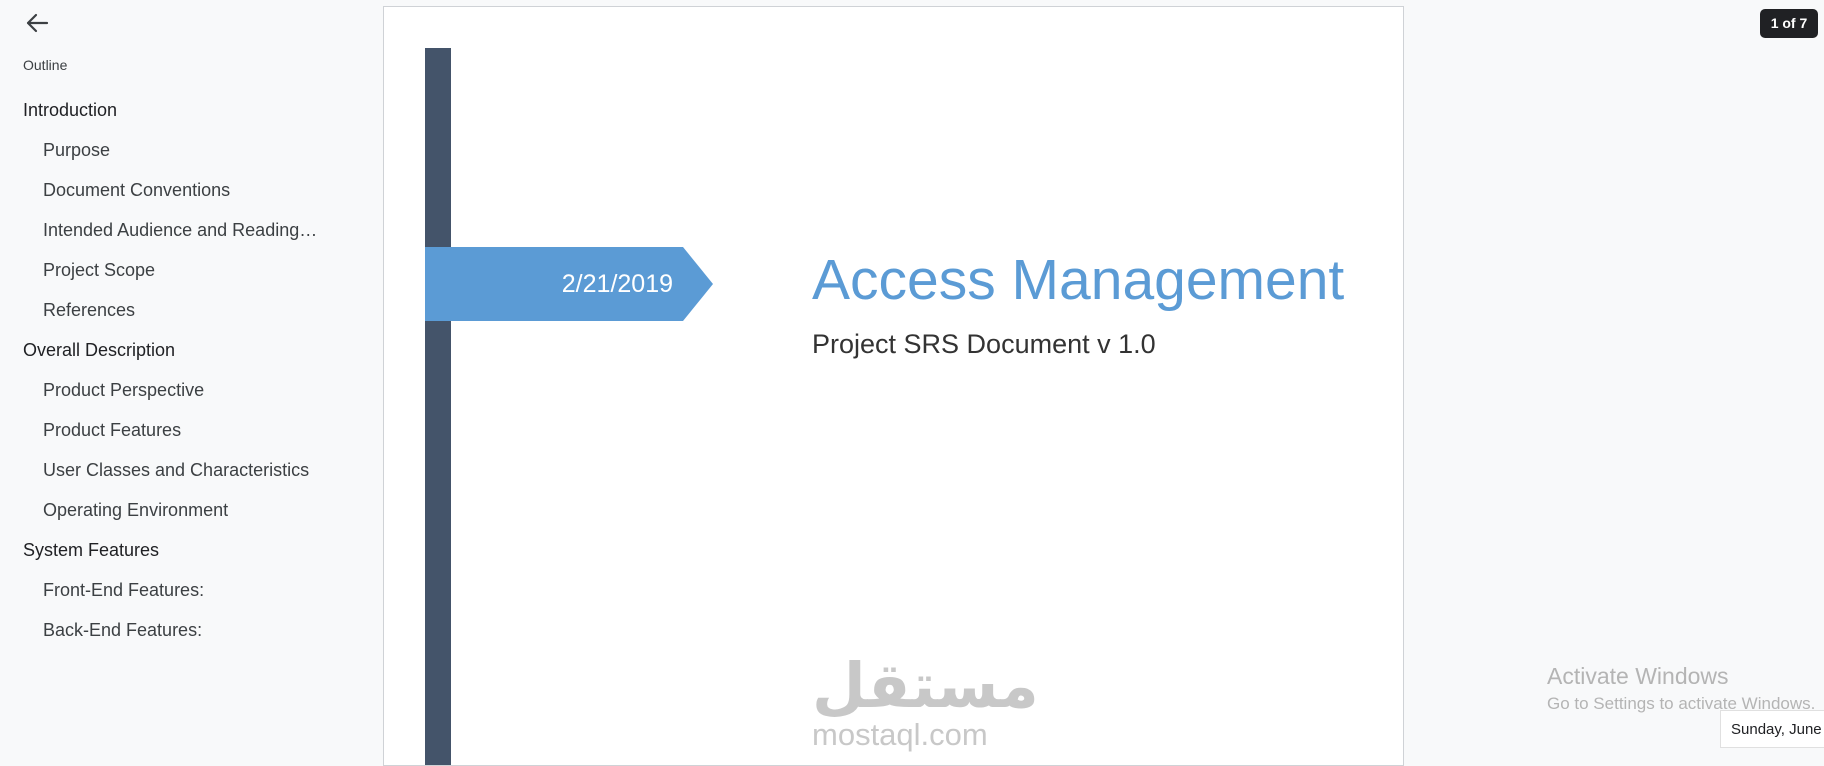 The height and width of the screenshot is (766, 1824). I want to click on cover-date: 2/21/2019, so click(617, 284).